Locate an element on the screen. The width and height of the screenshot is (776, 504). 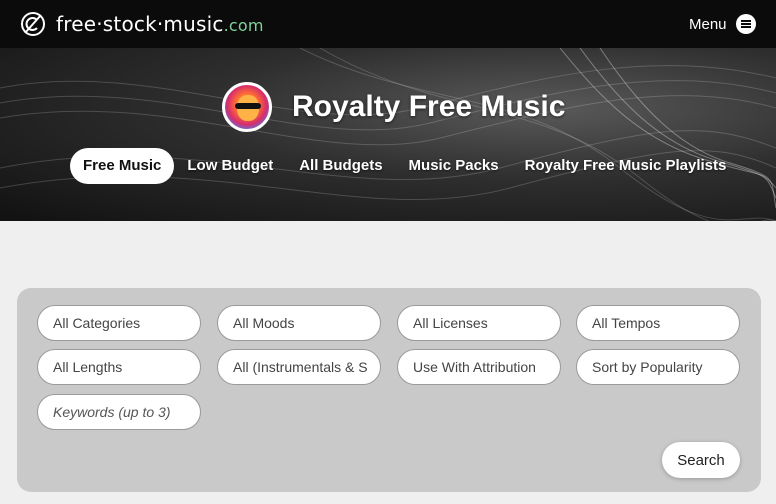
licenses-select: All Licenses is located at coordinates (479, 323).